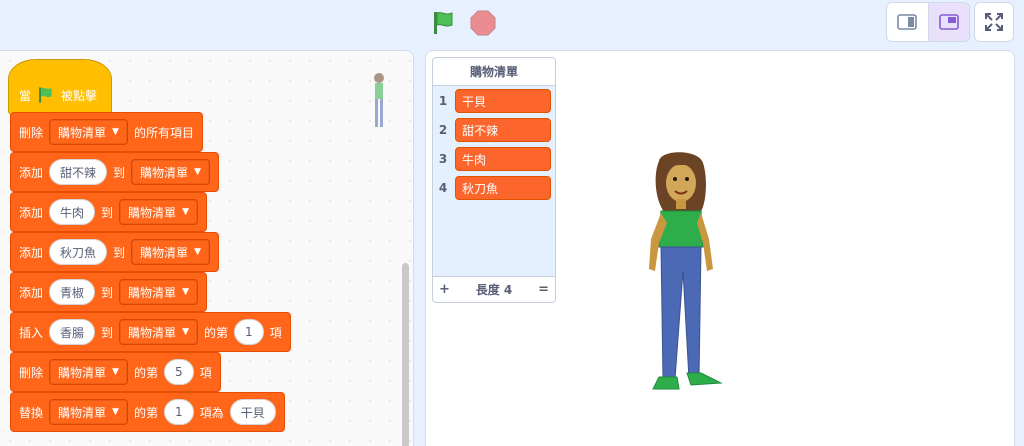 The image size is (1024, 446). I want to click on resize-handle: =, so click(543, 289).